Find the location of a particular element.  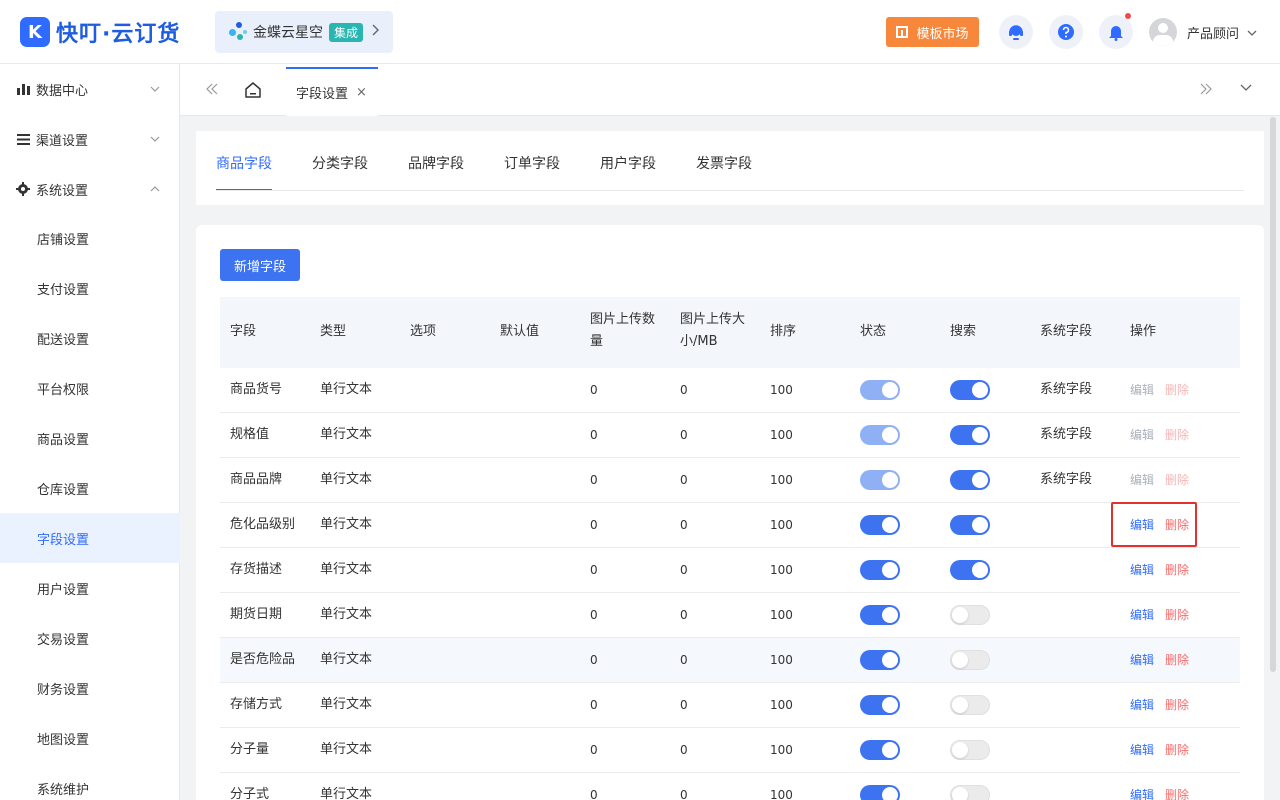

close-icon: × is located at coordinates (361, 92).